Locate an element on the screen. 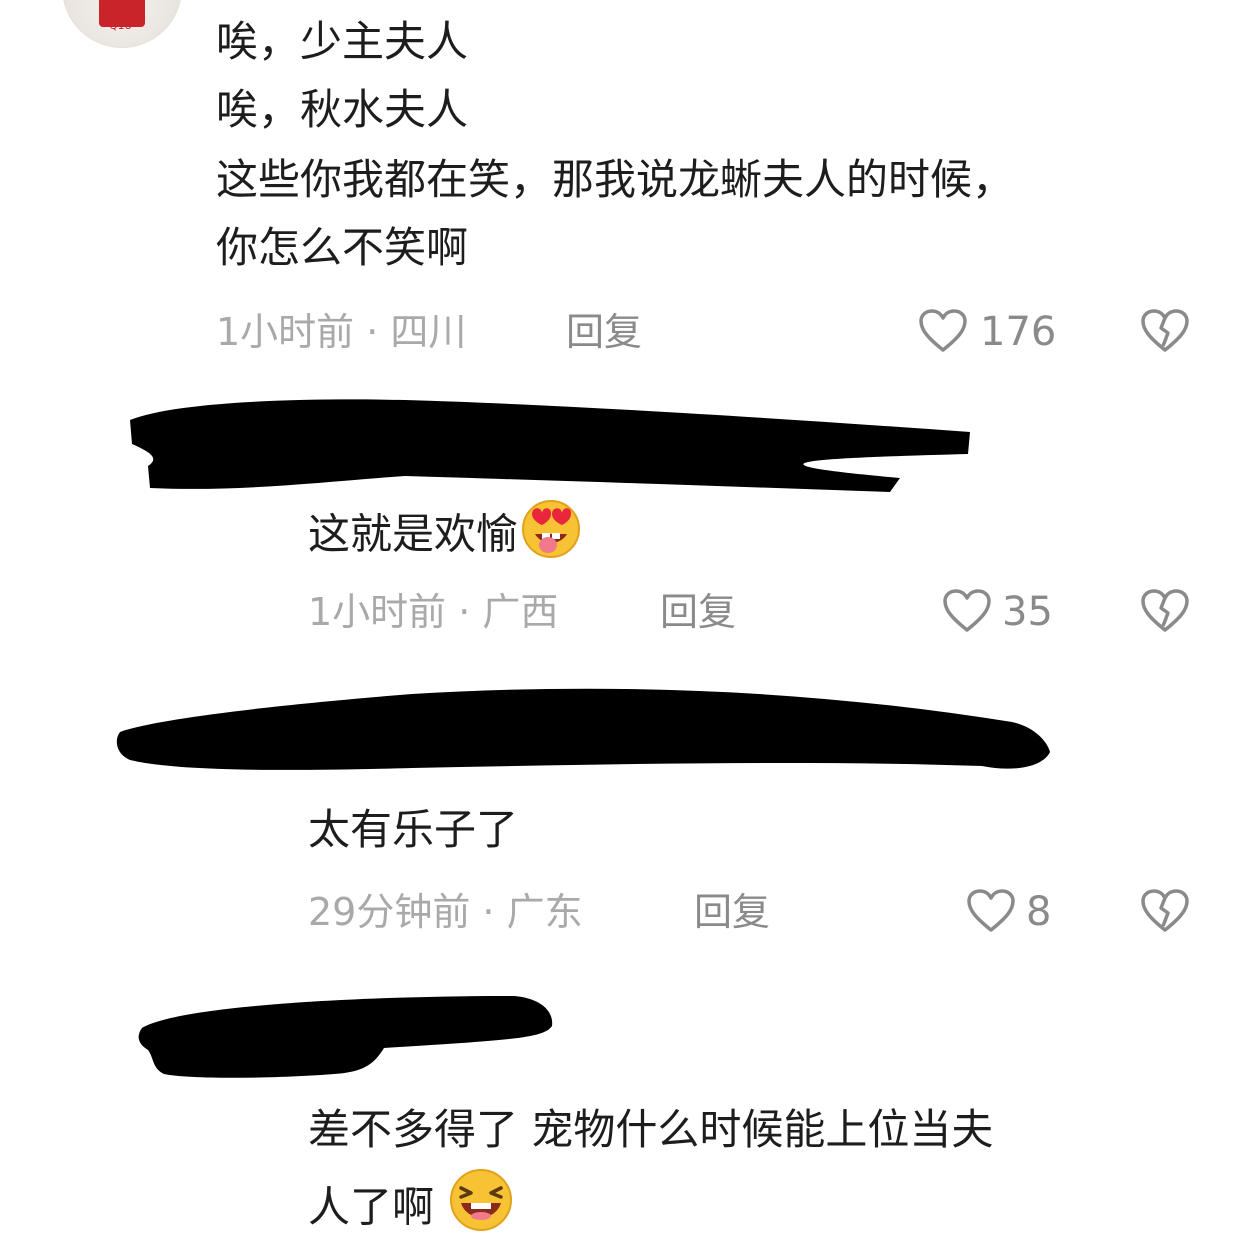 The height and width of the screenshot is (1254, 1260). reply-text-content: 这就是欢愉 is located at coordinates (413, 534).